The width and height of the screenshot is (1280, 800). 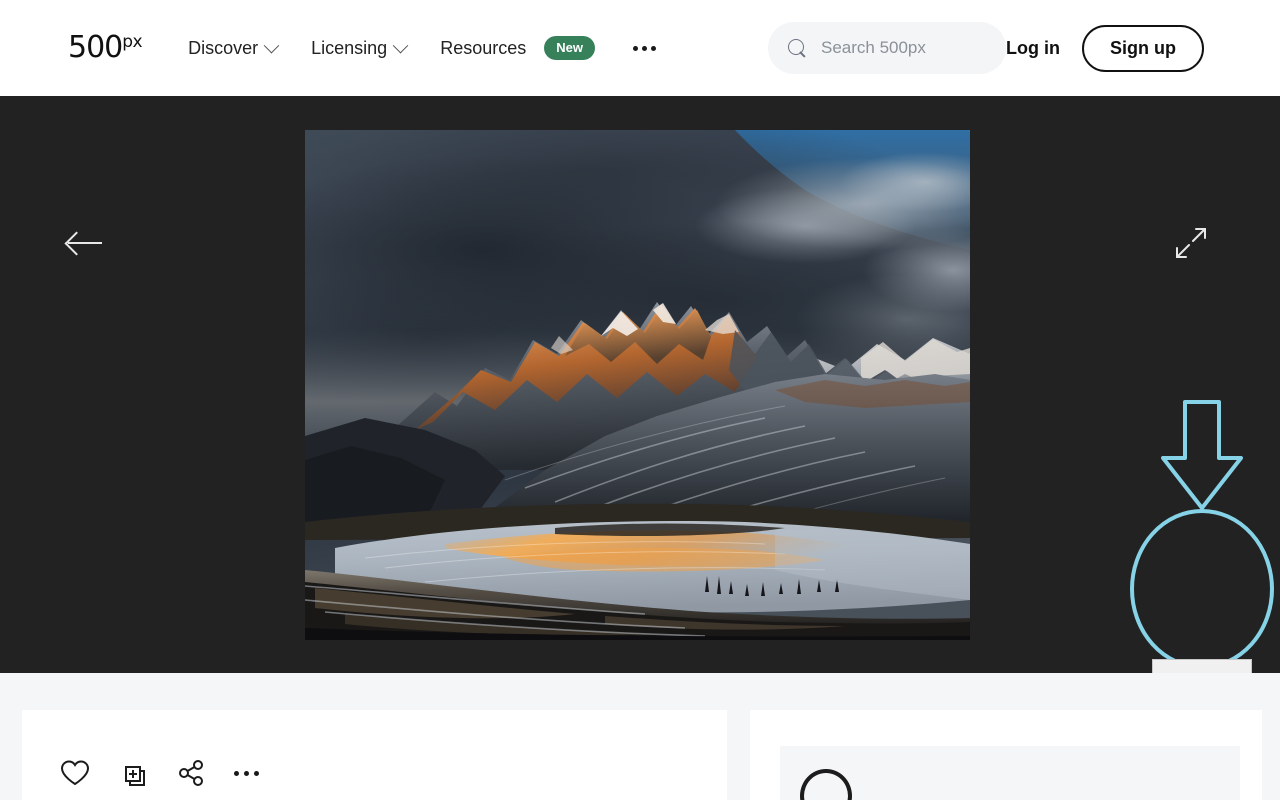 I want to click on search-icon, so click(x=797, y=48).